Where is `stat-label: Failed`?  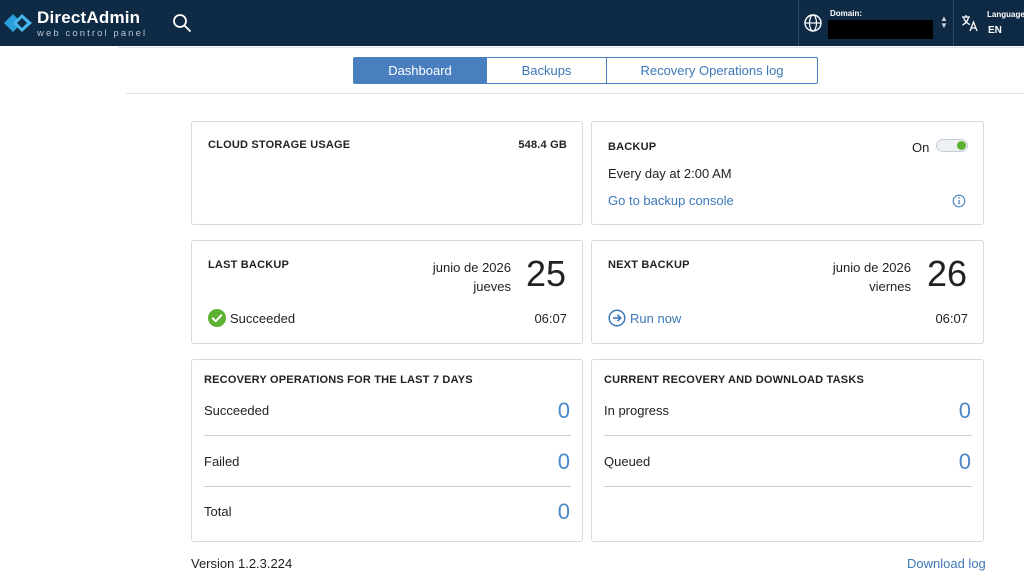
stat-label: Failed is located at coordinates (222, 461).